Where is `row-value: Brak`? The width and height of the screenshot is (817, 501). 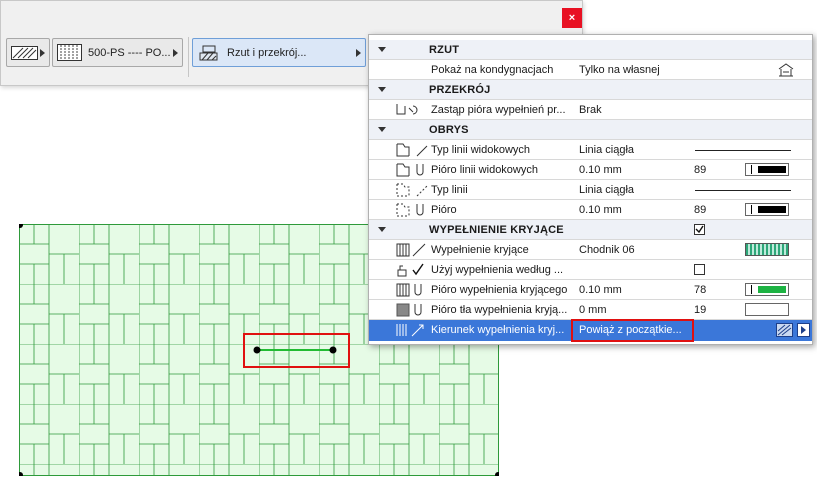
row-value: Brak is located at coordinates (590, 110).